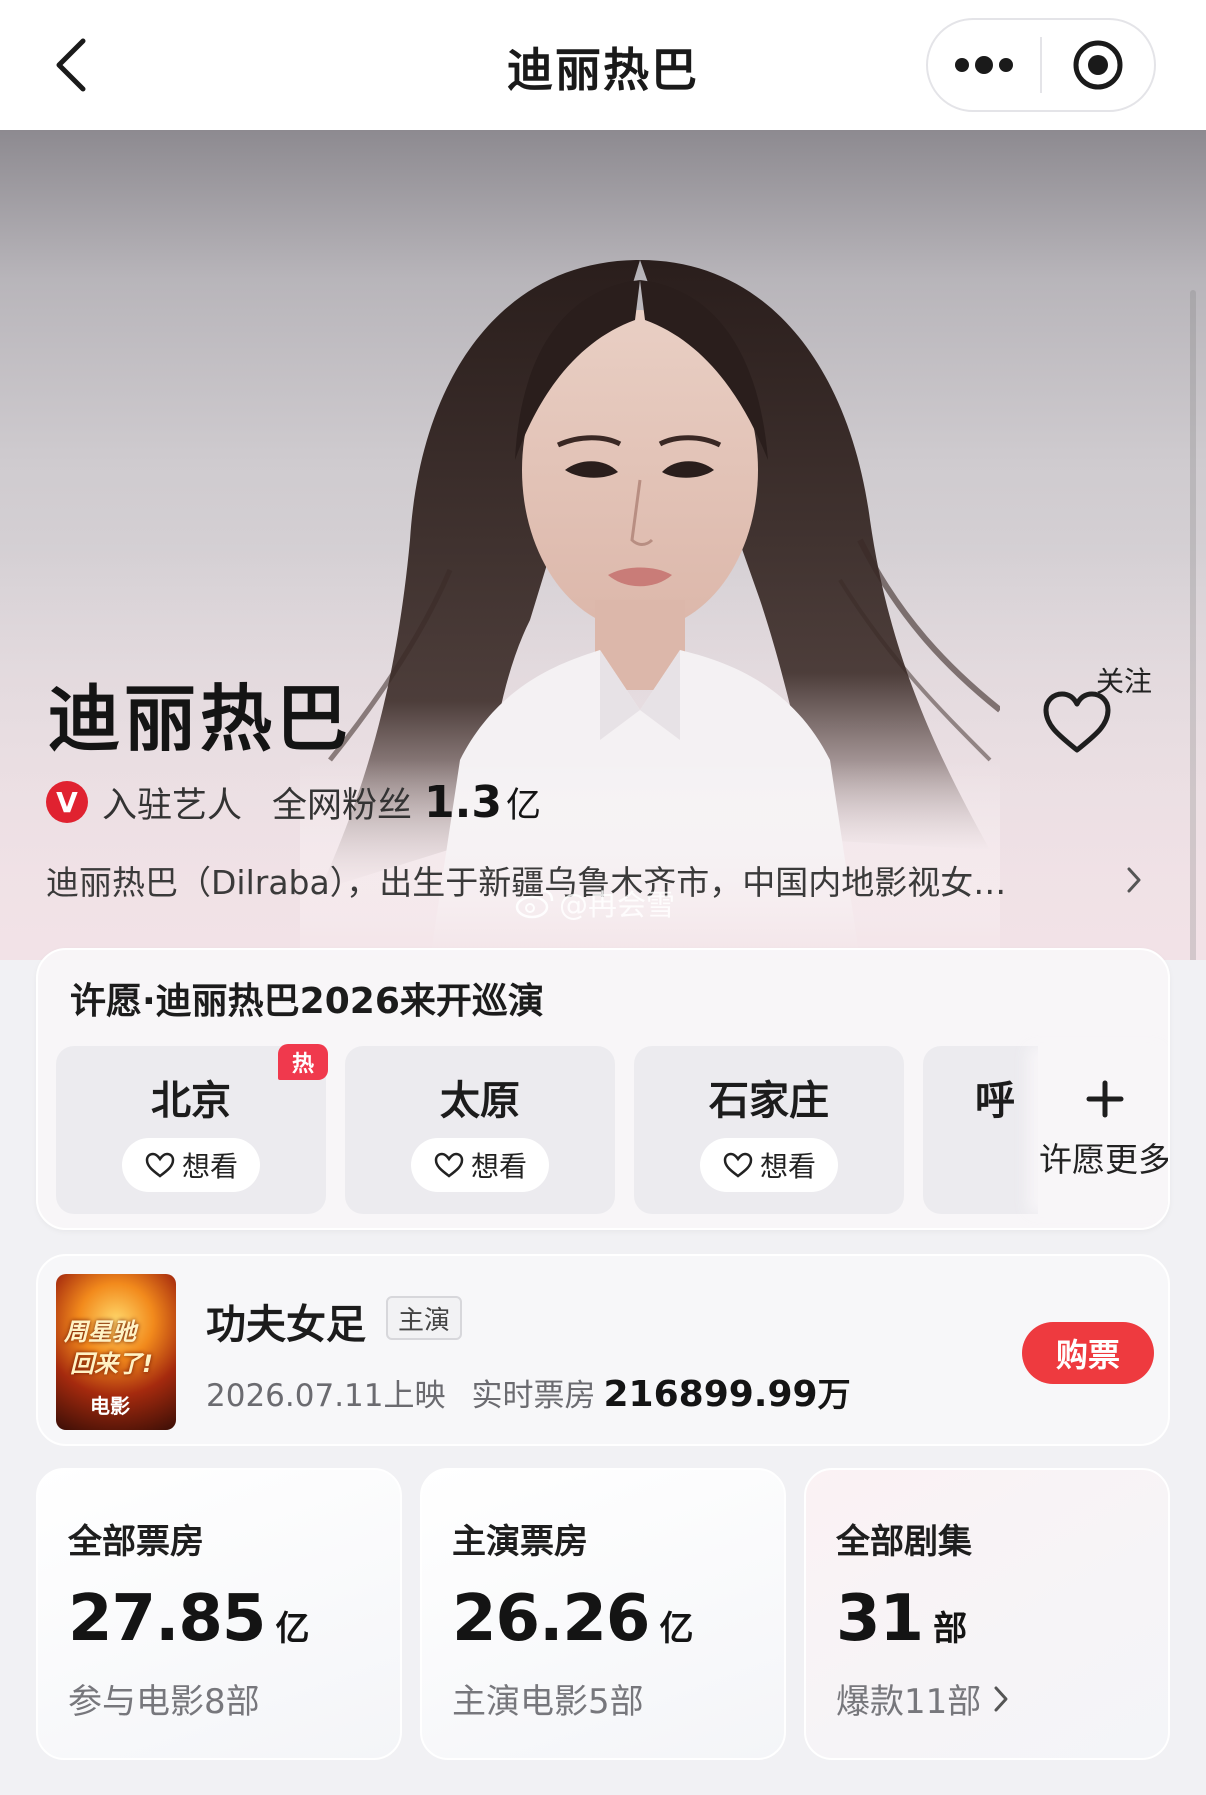 The height and width of the screenshot is (1795, 1206). I want to click on release-date: 2026.07.11上映, so click(326, 1396).